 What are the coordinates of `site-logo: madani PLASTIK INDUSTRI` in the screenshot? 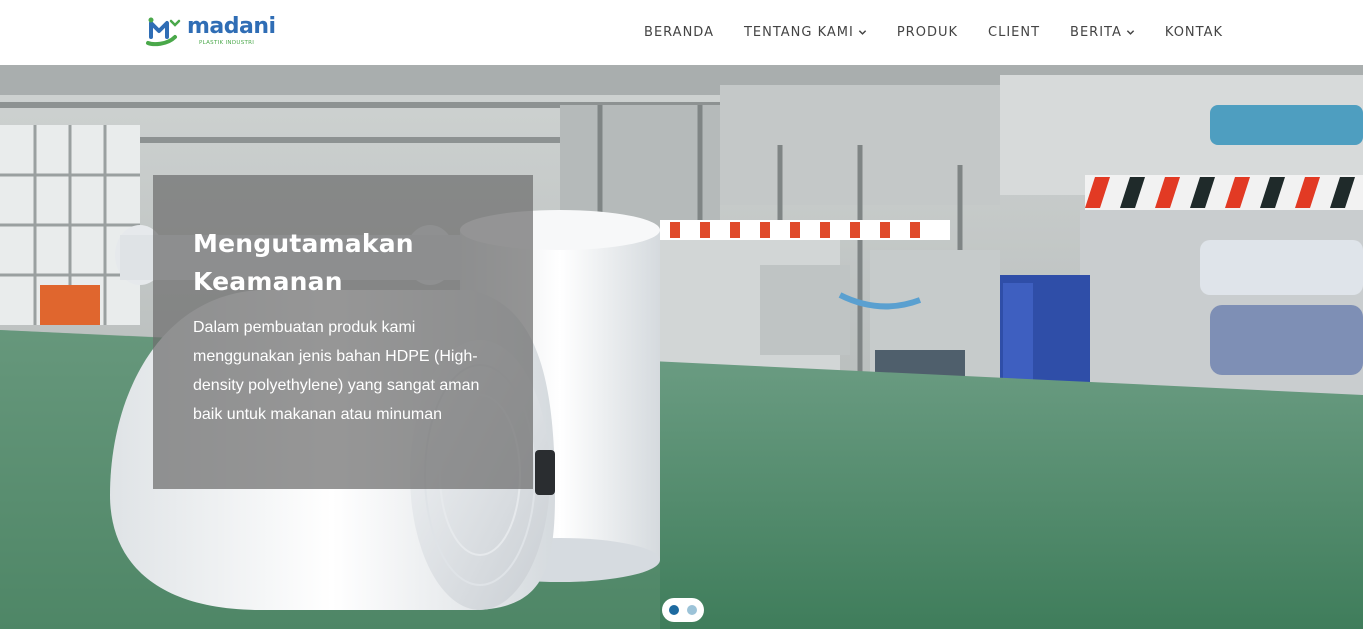 It's located at (210, 31).